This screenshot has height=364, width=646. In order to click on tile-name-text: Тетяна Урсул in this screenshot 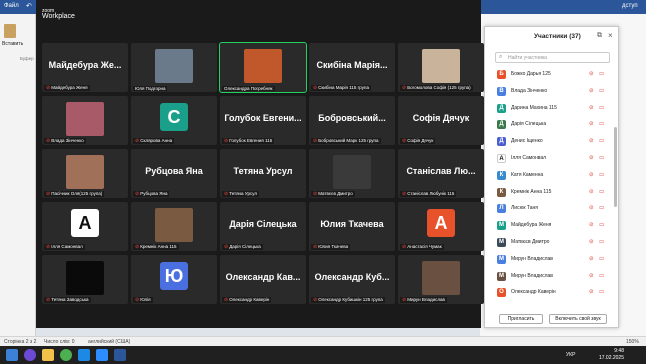, I will do `click(243, 193)`.